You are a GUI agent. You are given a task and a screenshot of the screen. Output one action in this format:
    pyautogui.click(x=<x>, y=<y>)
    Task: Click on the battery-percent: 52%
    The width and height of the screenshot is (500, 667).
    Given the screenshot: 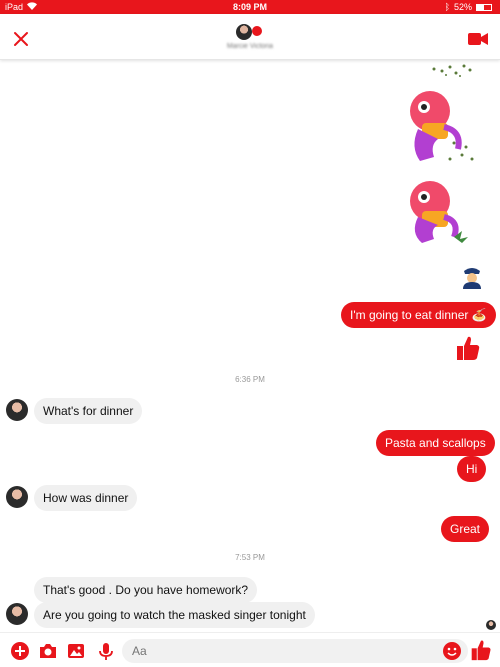 What is the action you would take?
    pyautogui.click(x=462, y=7)
    